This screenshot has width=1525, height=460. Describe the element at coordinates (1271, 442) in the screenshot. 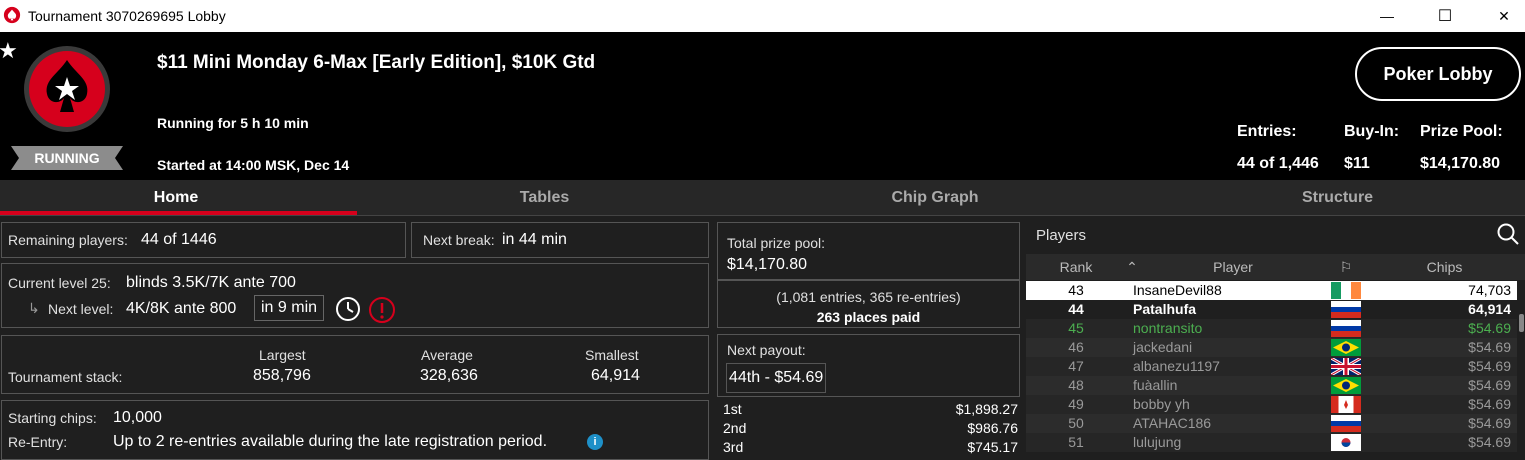

I see `table-row: 51 lulujung $54.69` at that location.